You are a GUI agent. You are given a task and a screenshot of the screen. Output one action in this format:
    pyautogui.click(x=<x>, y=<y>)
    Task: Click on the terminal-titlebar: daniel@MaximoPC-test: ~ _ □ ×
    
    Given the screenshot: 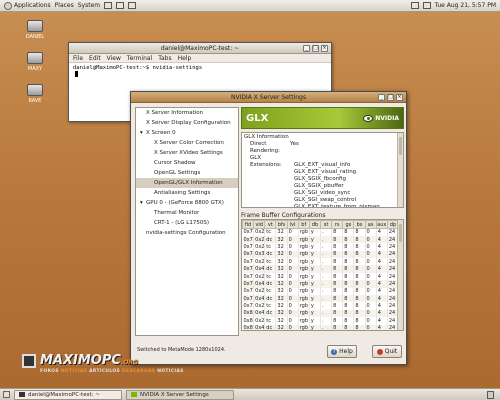 What is the action you would take?
    pyautogui.click(x=200, y=48)
    